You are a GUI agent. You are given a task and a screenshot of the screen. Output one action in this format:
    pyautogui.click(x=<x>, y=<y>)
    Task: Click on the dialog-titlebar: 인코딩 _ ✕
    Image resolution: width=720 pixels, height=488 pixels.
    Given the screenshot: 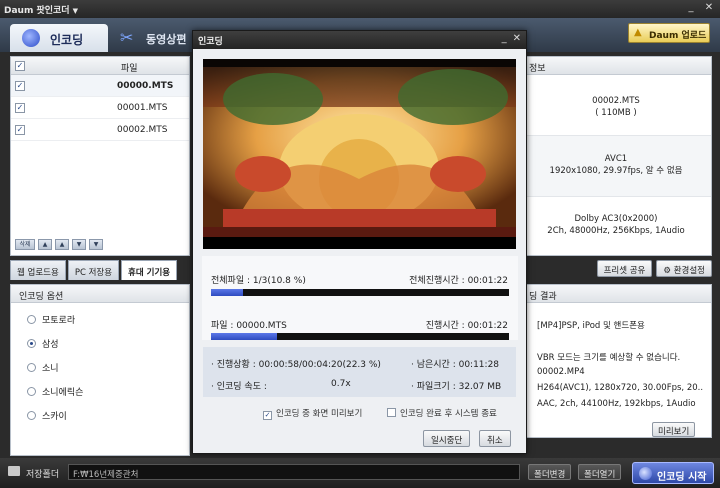 What is the action you would take?
    pyautogui.click(x=359, y=40)
    